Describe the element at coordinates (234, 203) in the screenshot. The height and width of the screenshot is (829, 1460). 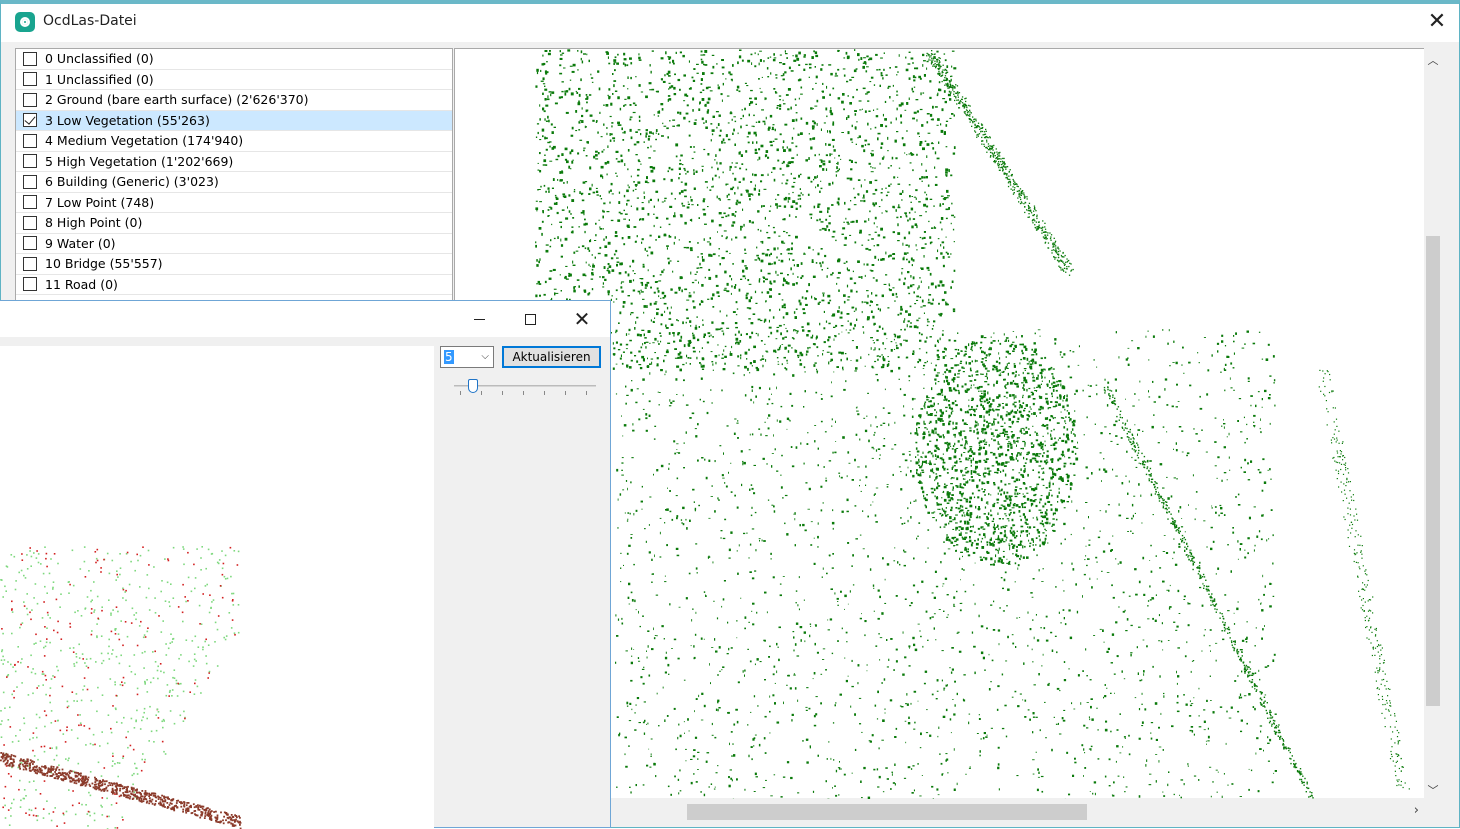
I see `class-row: 7 Low Point (748)` at that location.